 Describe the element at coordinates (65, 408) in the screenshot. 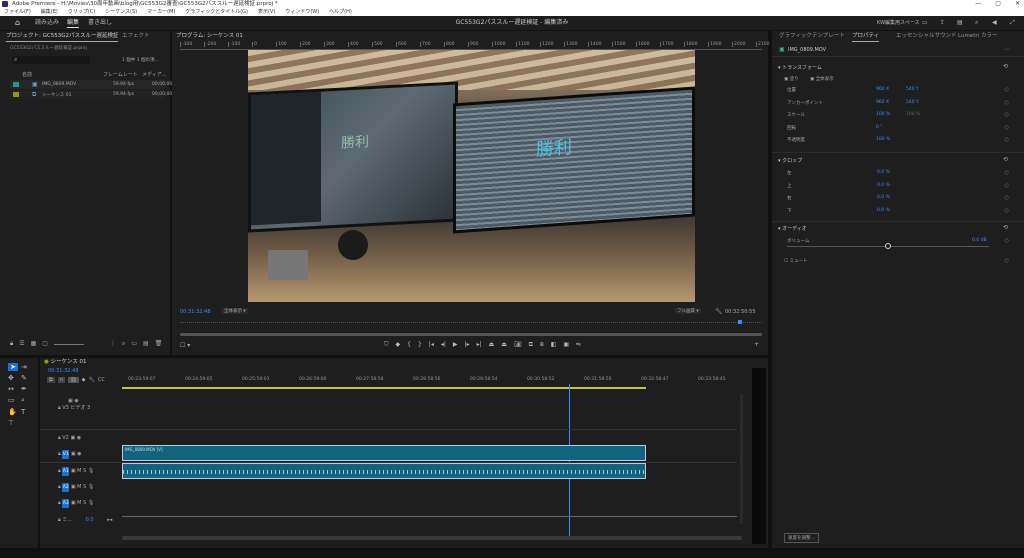

I see `track-v3: V3` at that location.